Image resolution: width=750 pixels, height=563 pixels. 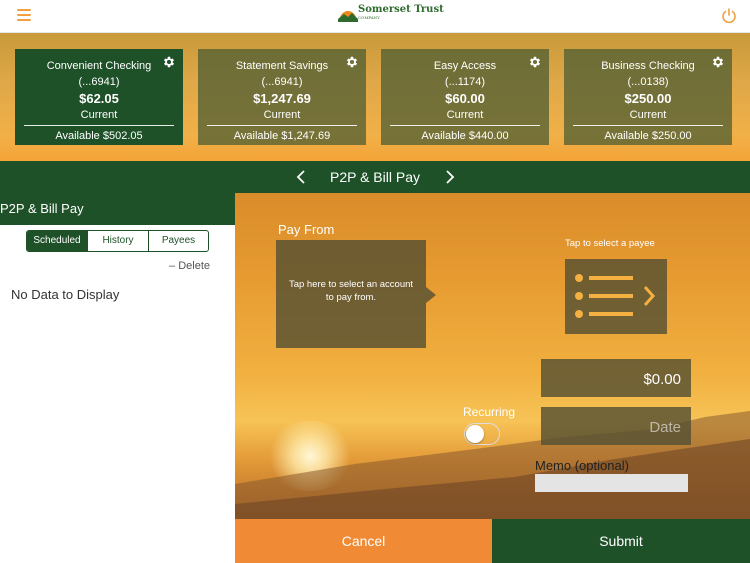 I want to click on account-name: Business Checking, so click(x=648, y=66).